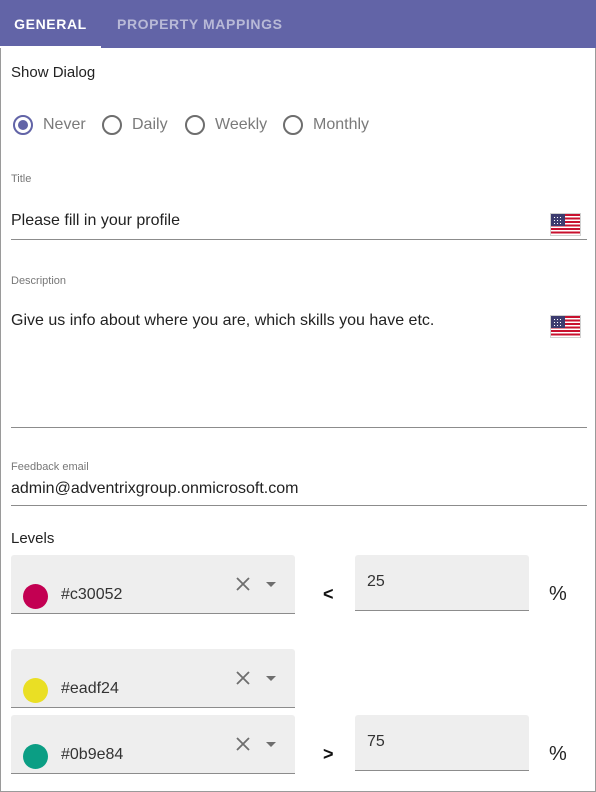 The height and width of the screenshot is (792, 596). I want to click on levels-label: Levels, so click(33, 538).